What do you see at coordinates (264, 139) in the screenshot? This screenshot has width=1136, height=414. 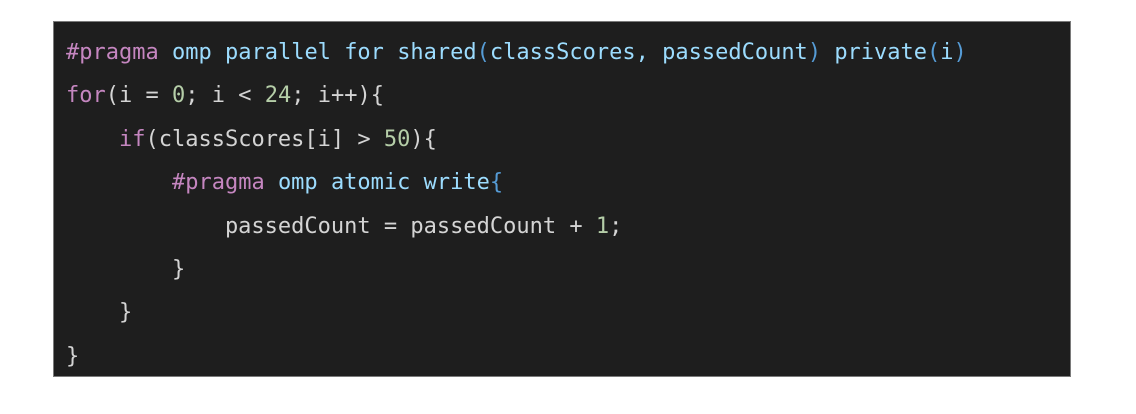 I see `code-token: (classScores[i] >` at bounding box center [264, 139].